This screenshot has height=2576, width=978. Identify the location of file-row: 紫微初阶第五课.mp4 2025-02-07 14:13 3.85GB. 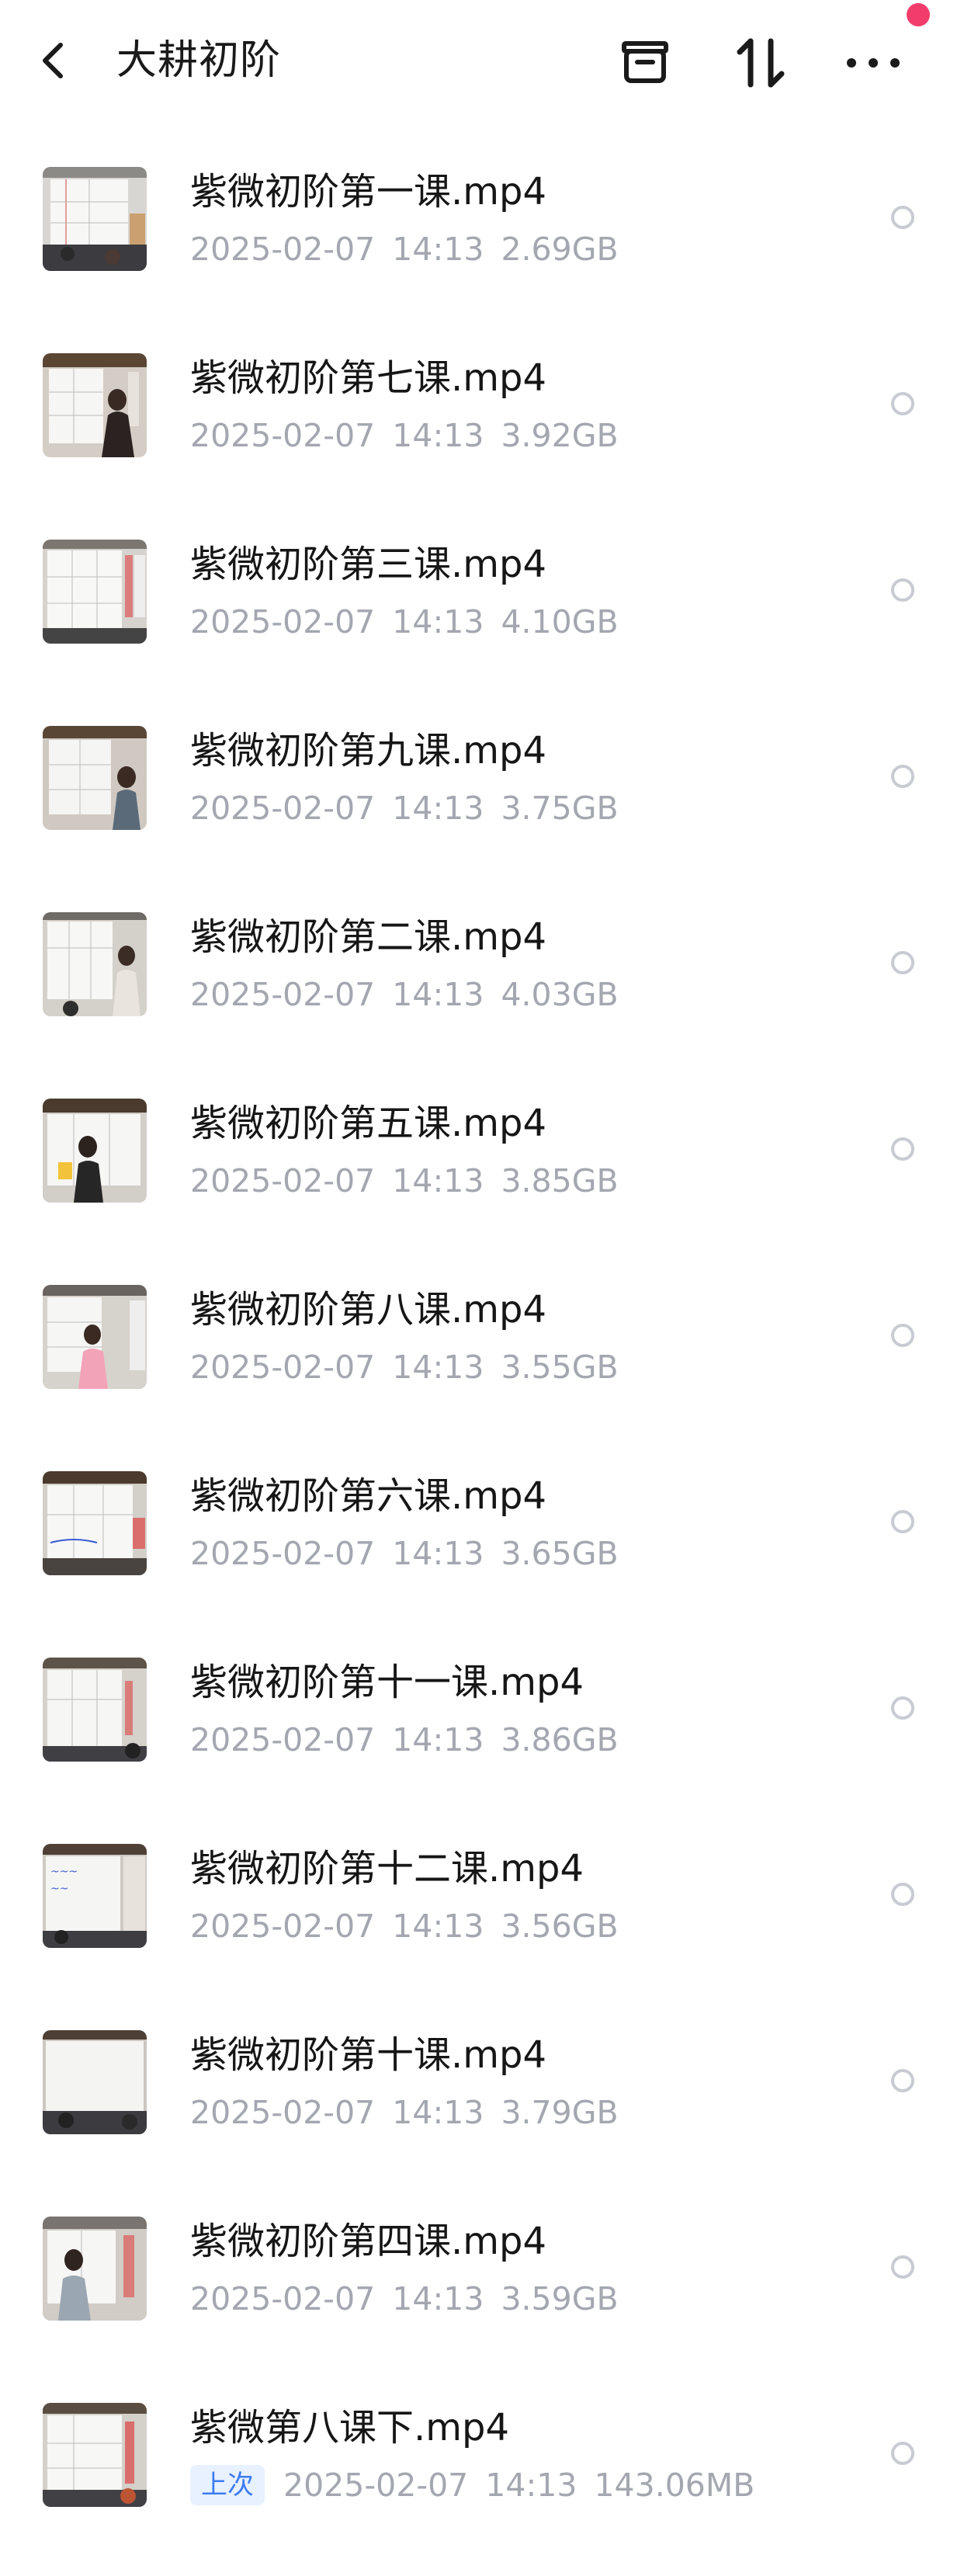
(489, 1168).